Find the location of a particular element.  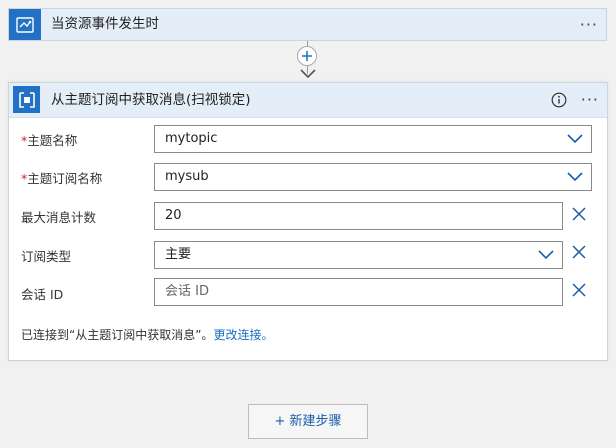

subscription-type-value: 主要 is located at coordinates (178, 254).